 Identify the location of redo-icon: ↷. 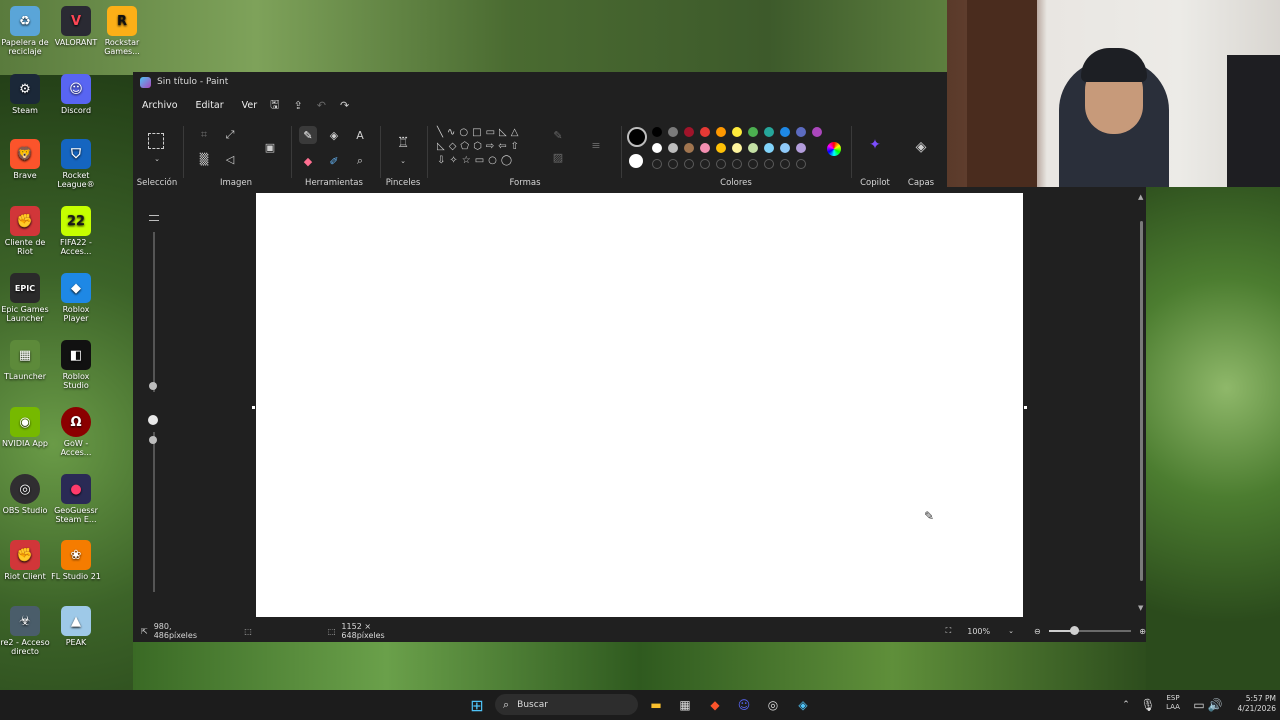
(344, 105).